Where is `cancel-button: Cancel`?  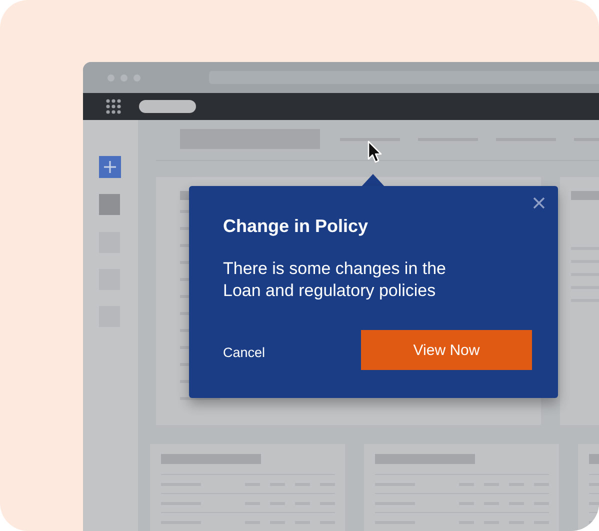 cancel-button: Cancel is located at coordinates (244, 352).